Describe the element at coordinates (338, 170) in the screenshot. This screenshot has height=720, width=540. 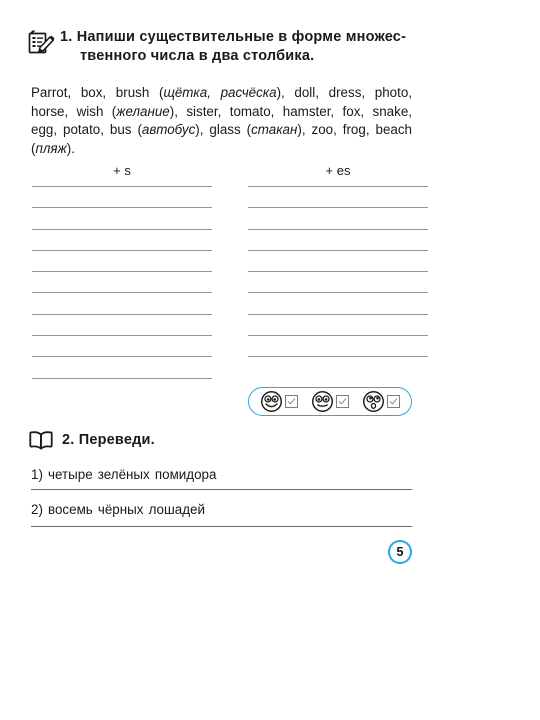
I see `column-header-plus-es: + es` at that location.